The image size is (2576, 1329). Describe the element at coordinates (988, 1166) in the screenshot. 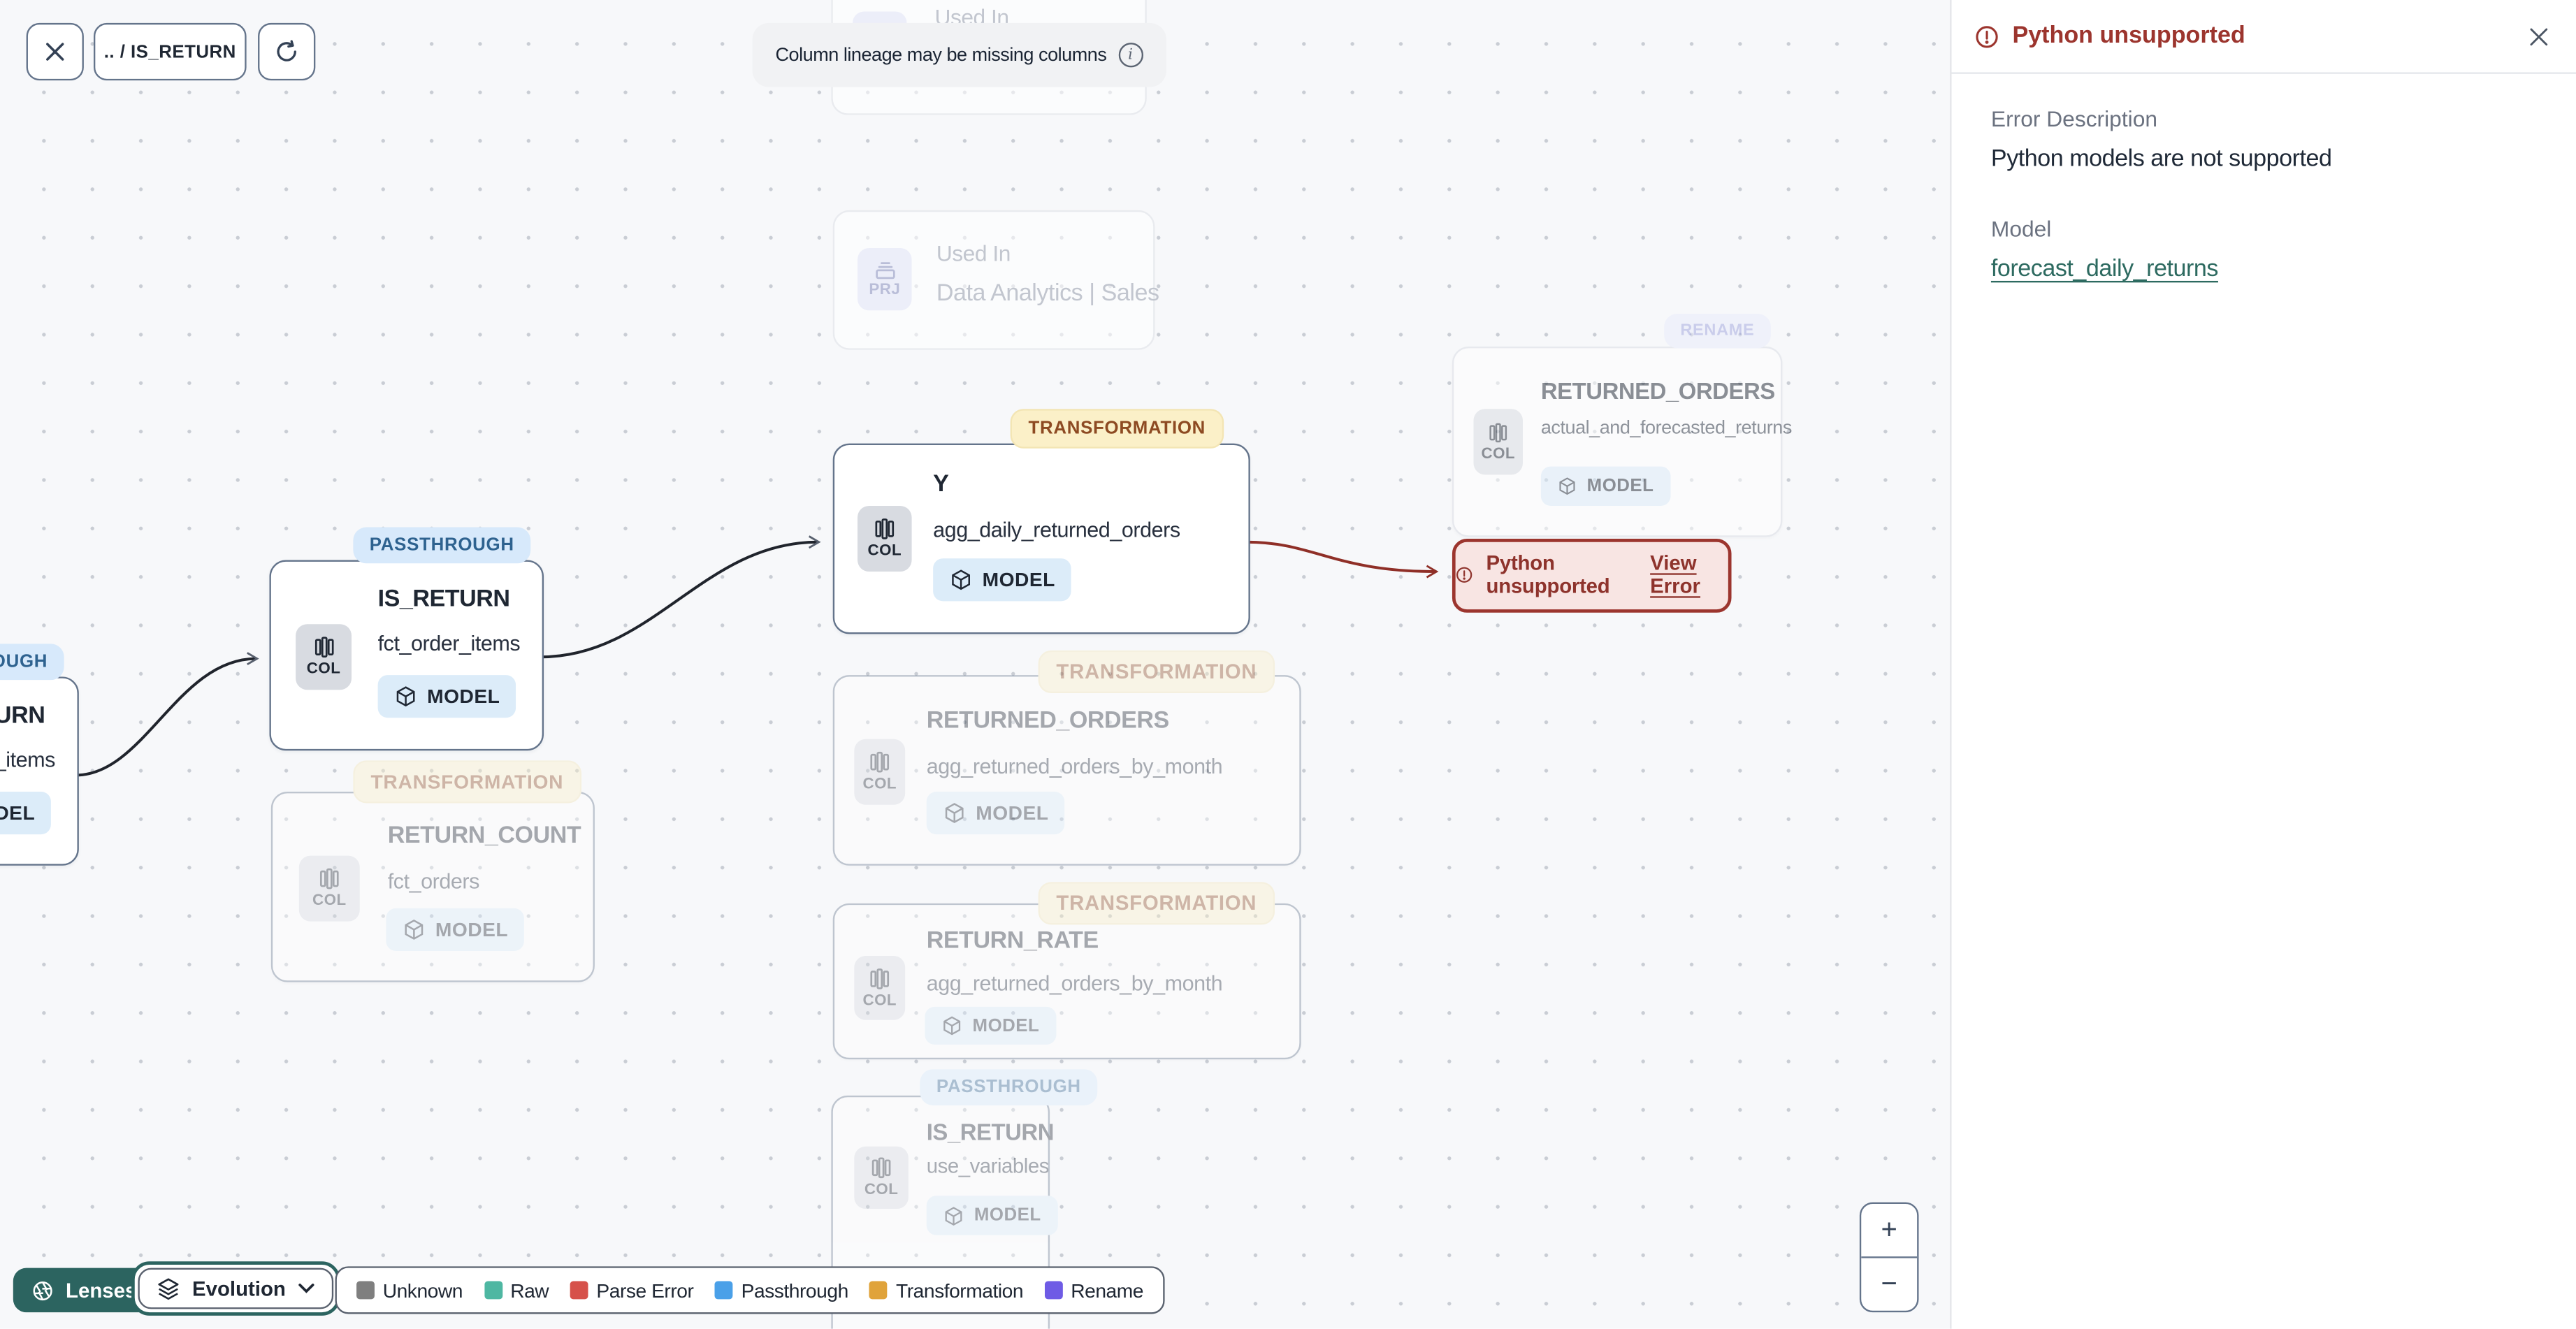

I see `node-subtitle: use_variables` at that location.